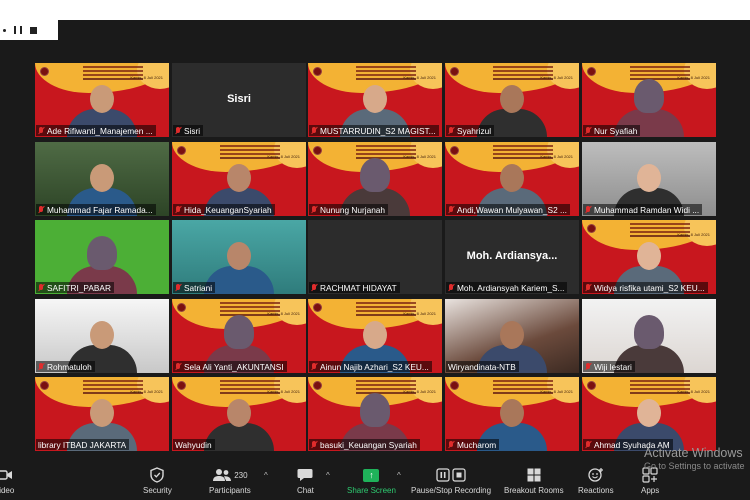 Image resolution: width=750 pixels, height=500 pixels. Describe the element at coordinates (69, 366) in the screenshot. I see `participant-name: Rohmatuloh` at that location.